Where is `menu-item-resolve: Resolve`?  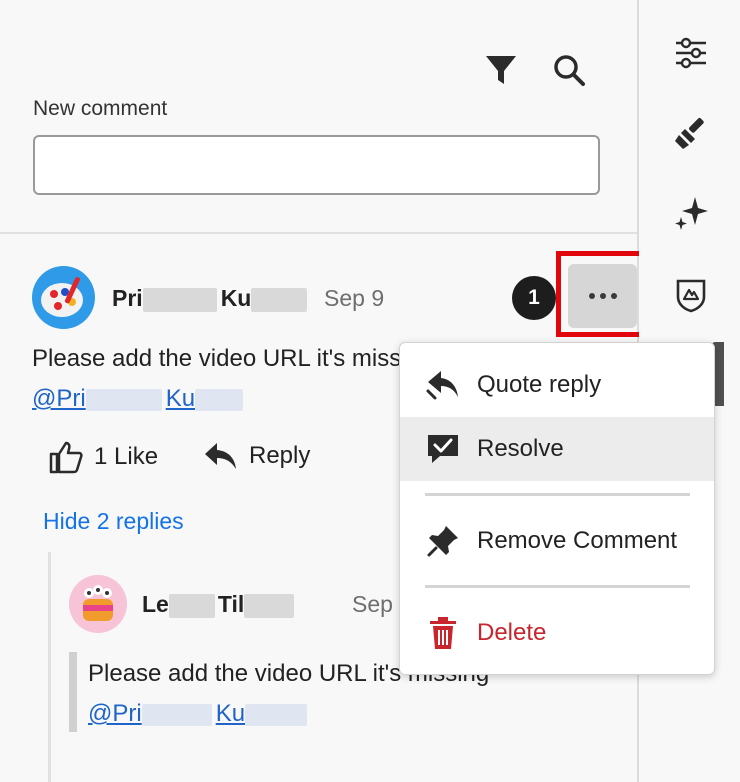 menu-item-resolve: Resolve is located at coordinates (557, 449).